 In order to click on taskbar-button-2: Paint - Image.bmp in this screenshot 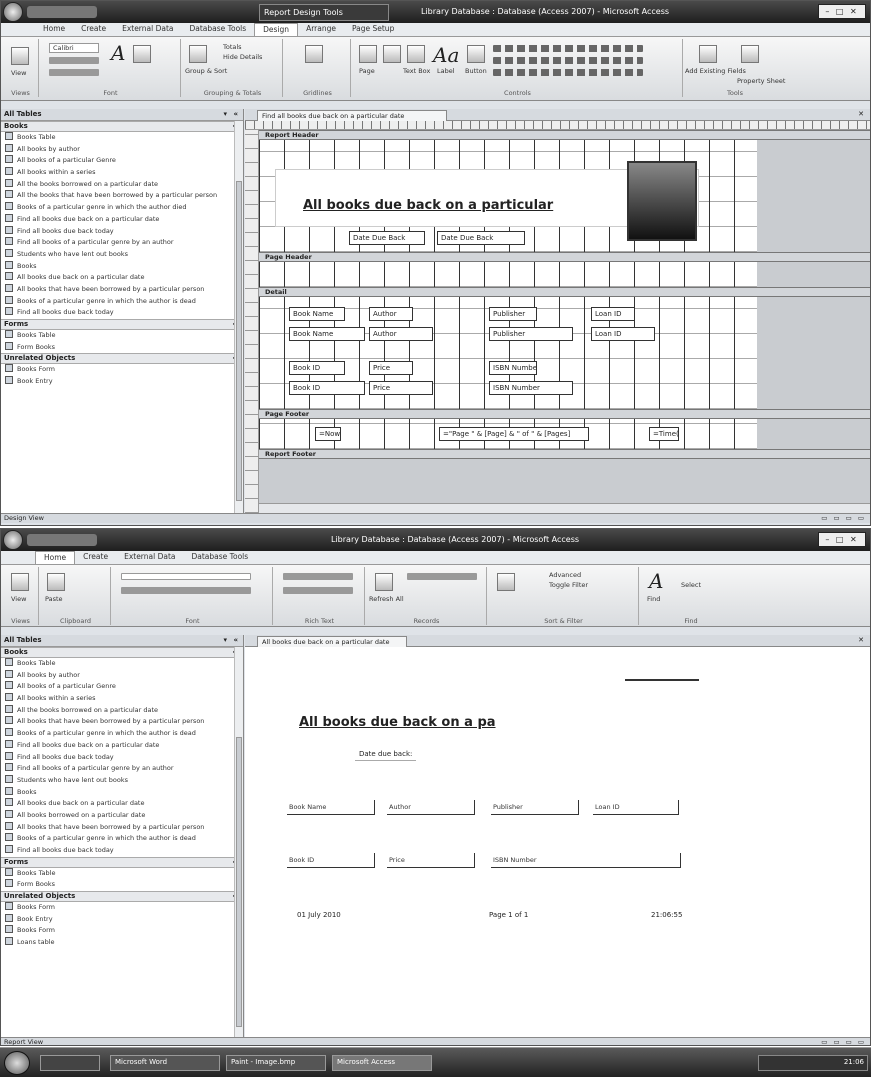, I will do `click(276, 1063)`.